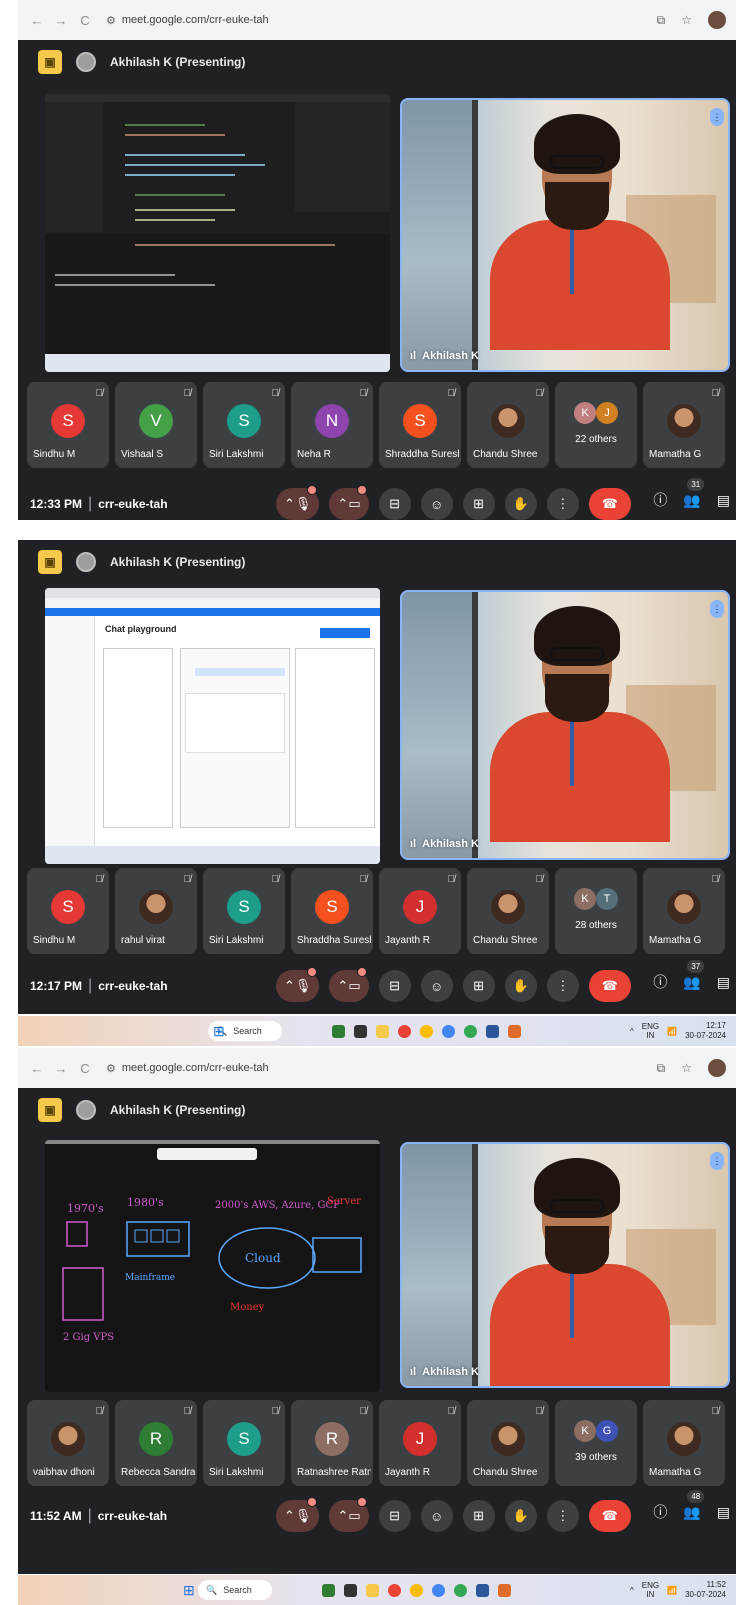  Describe the element at coordinates (672, 1590) in the screenshot. I see `wifi-icon: 📶` at that location.